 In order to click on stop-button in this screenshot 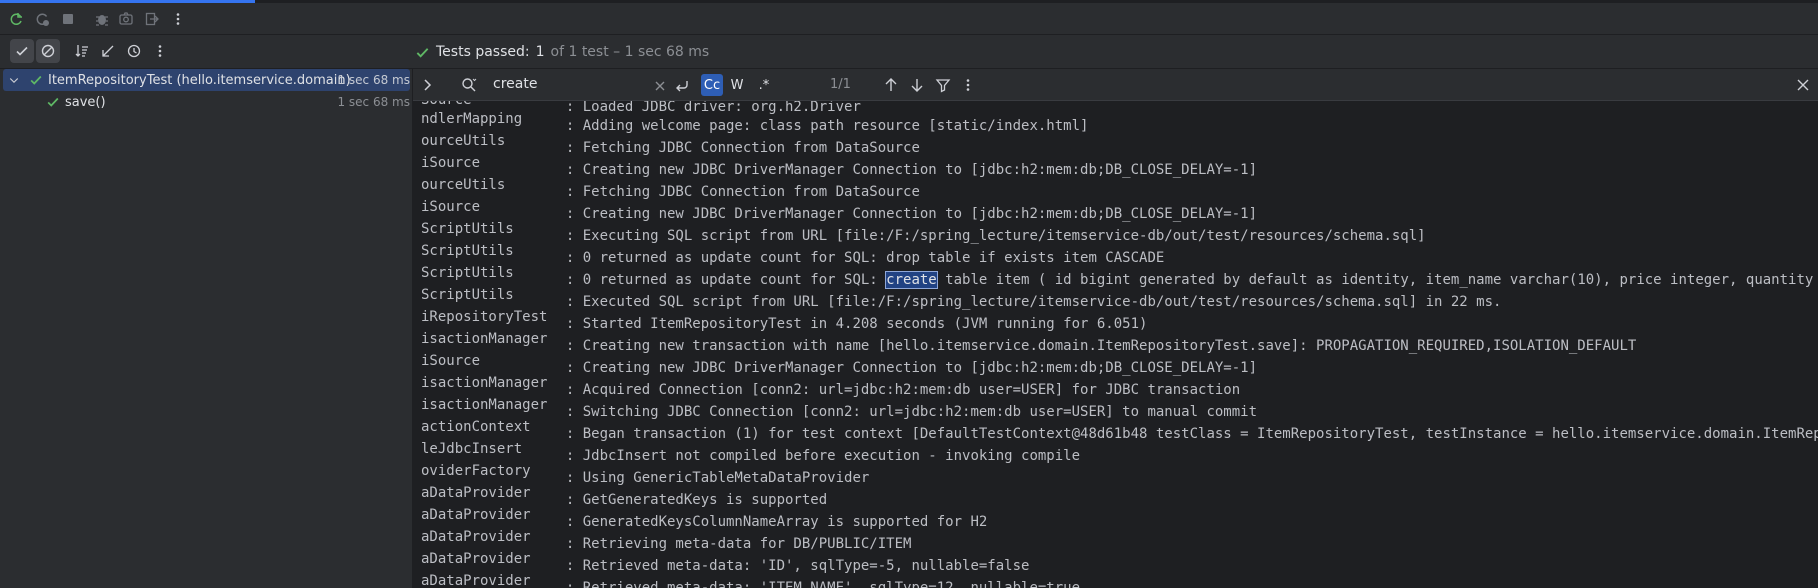, I will do `click(68, 19)`.